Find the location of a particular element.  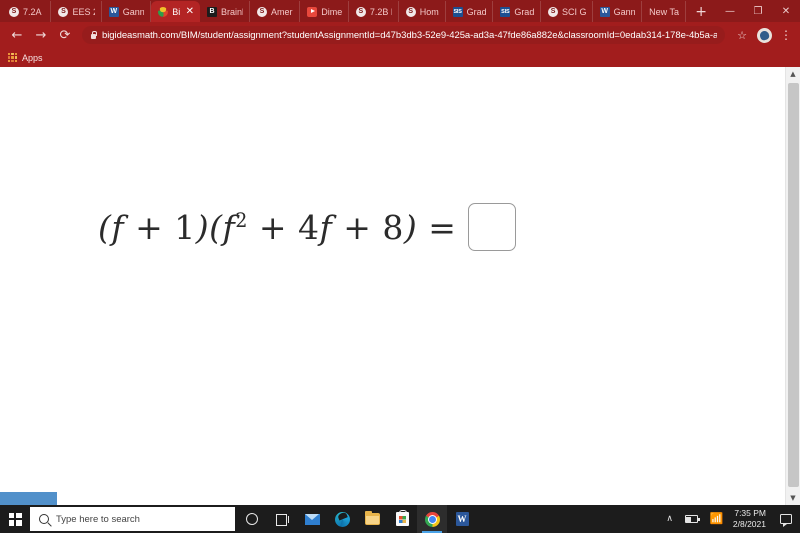

page-scrollbar: ▲ ▼ is located at coordinates (792, 286).